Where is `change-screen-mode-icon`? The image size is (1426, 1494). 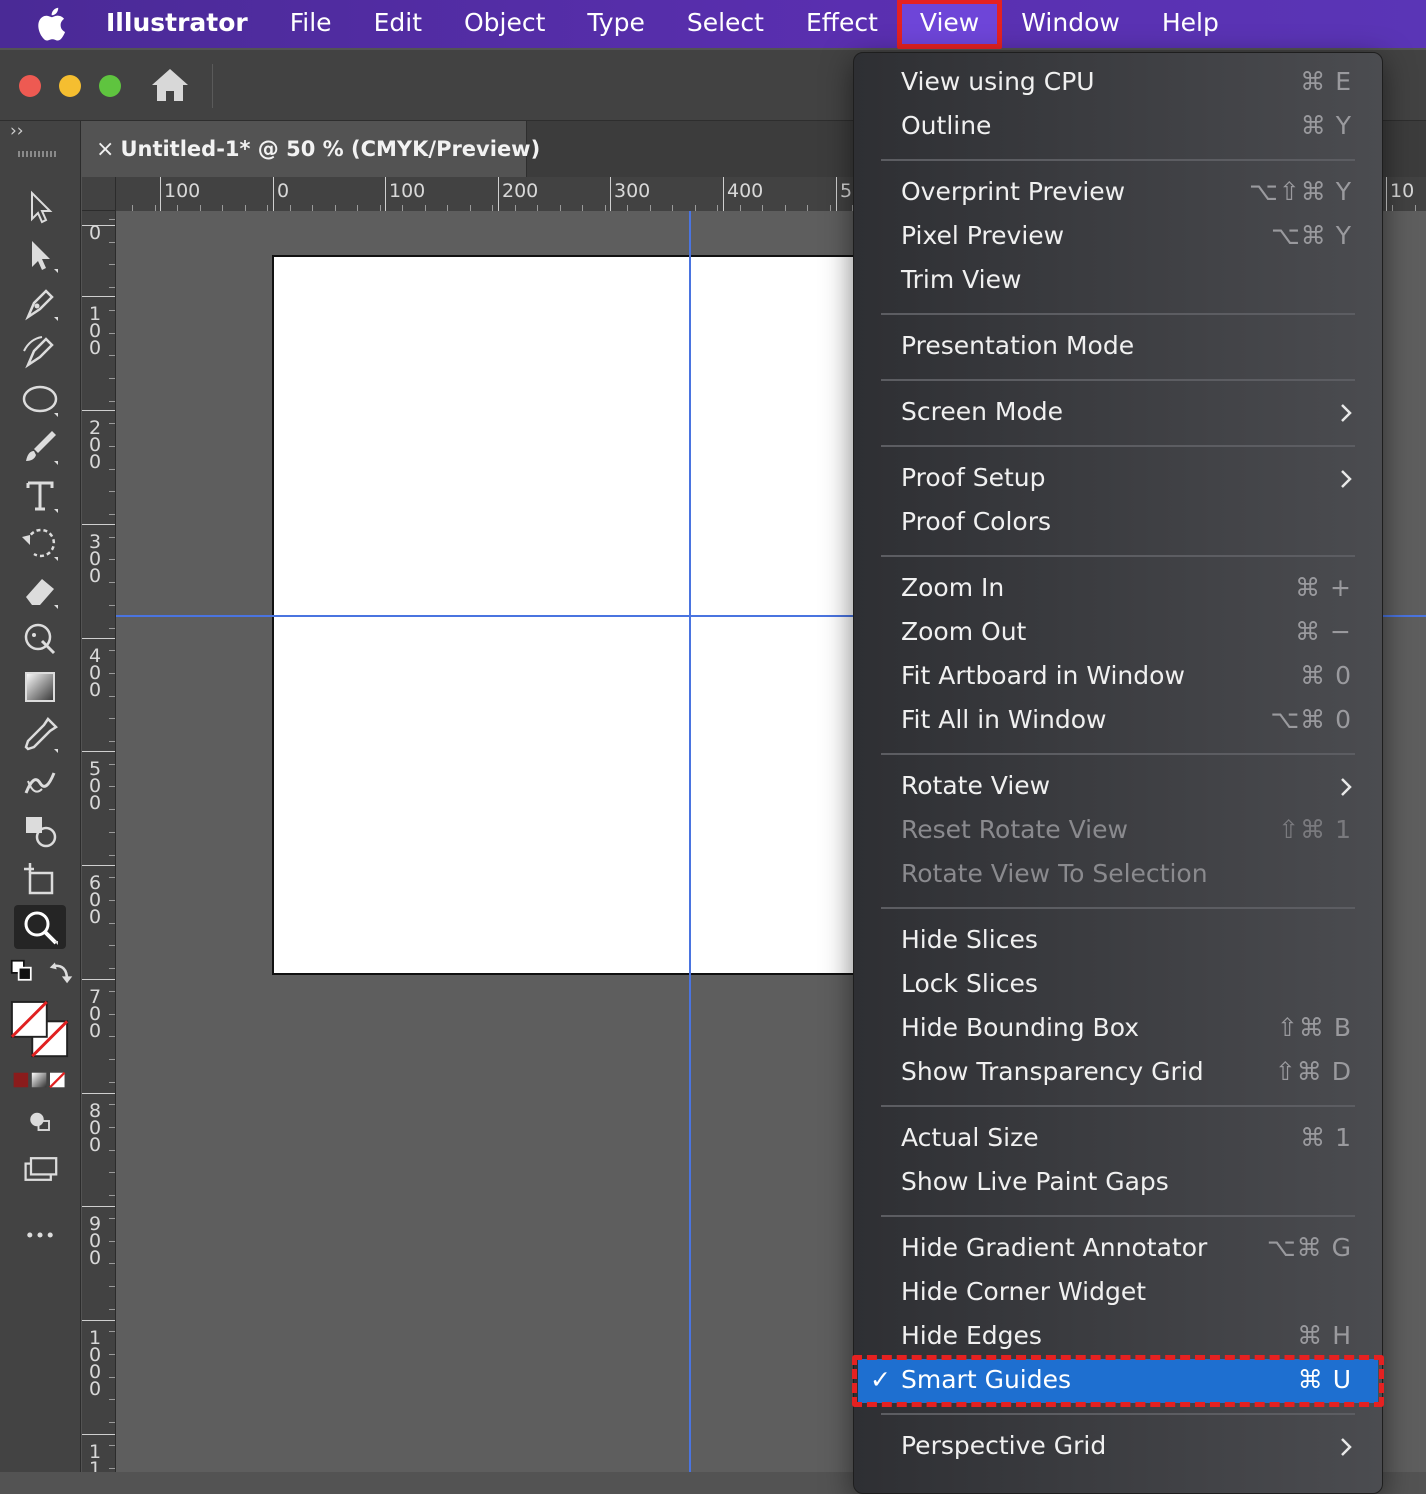
change-screen-mode-icon is located at coordinates (40, 1169).